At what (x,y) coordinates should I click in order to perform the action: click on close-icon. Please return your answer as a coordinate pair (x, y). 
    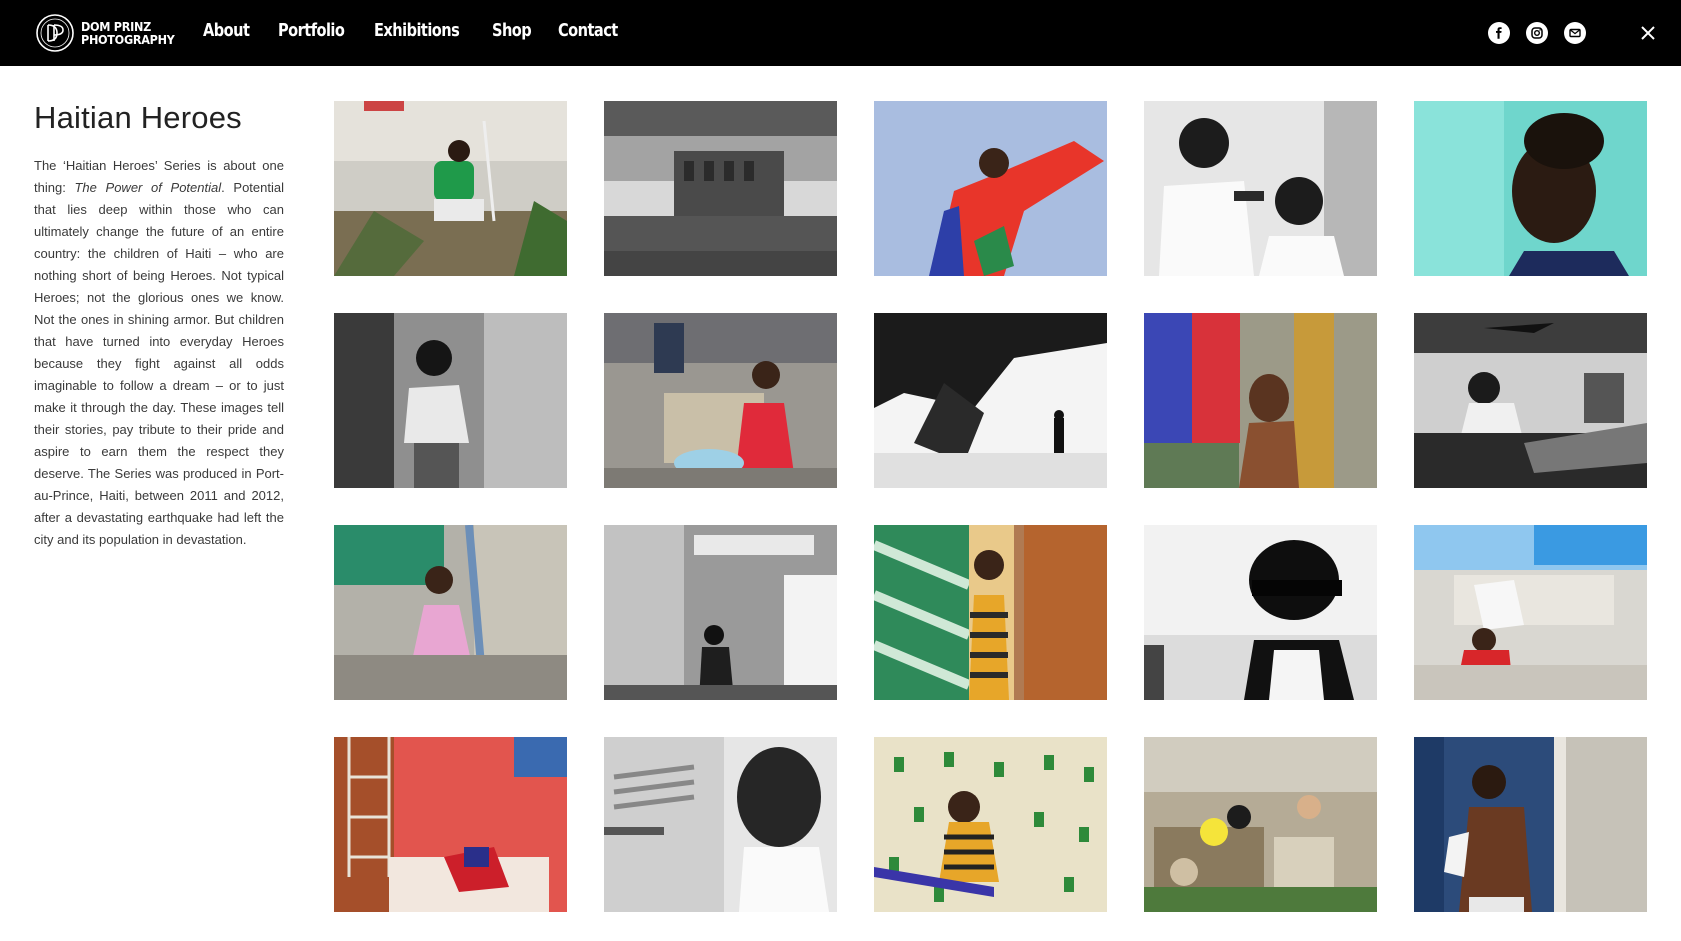
    Looking at the image, I should click on (1648, 33).